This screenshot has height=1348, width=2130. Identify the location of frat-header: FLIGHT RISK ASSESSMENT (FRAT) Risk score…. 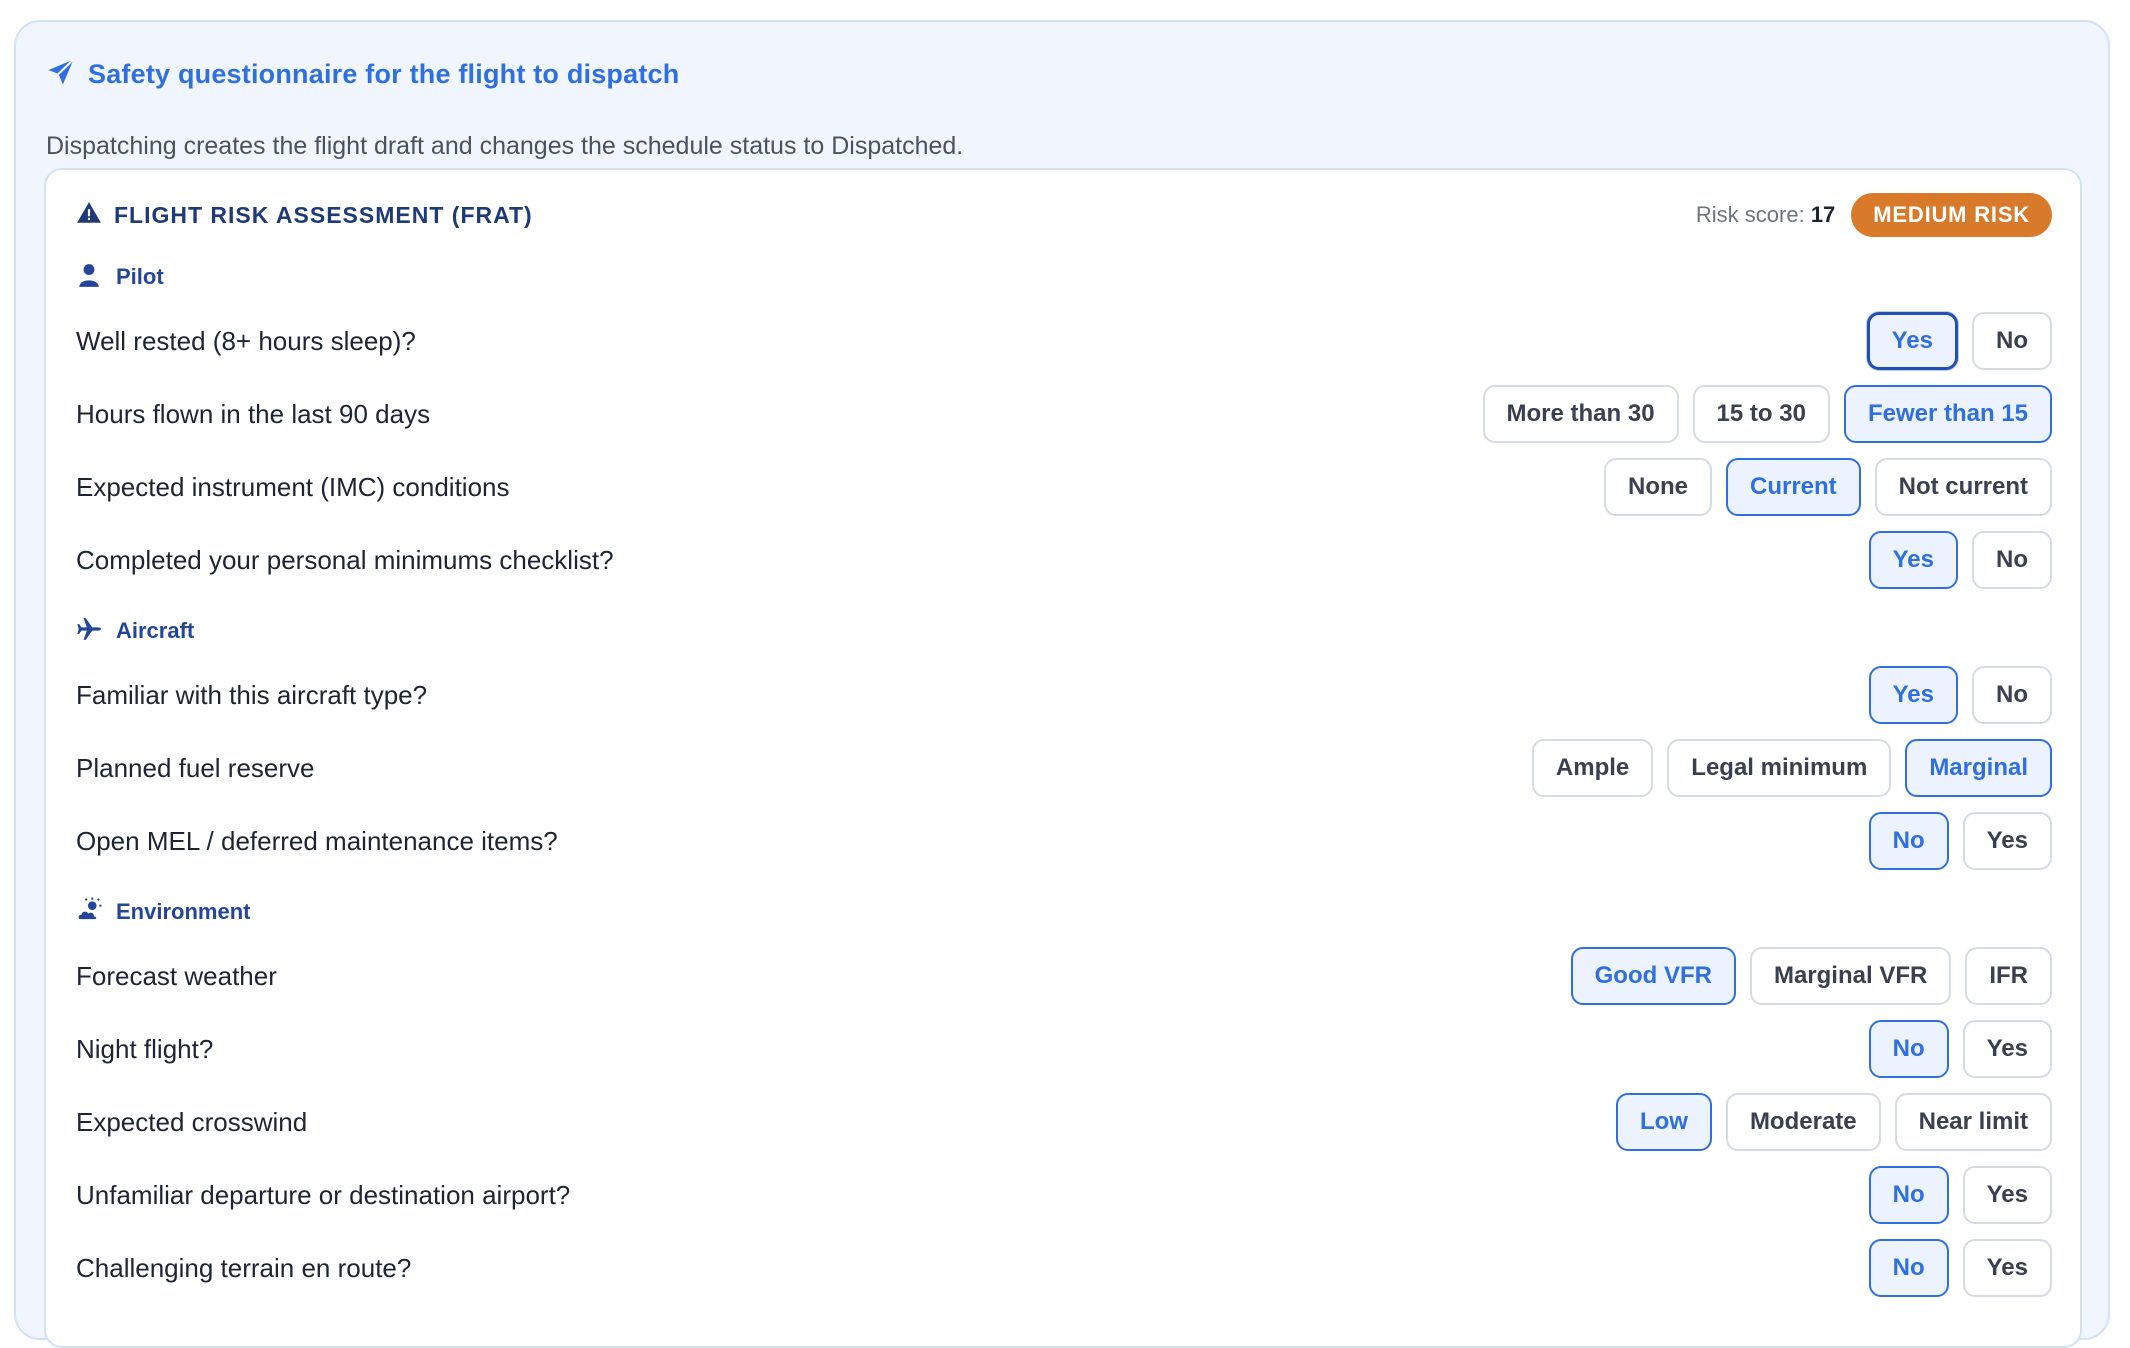
(1064, 215).